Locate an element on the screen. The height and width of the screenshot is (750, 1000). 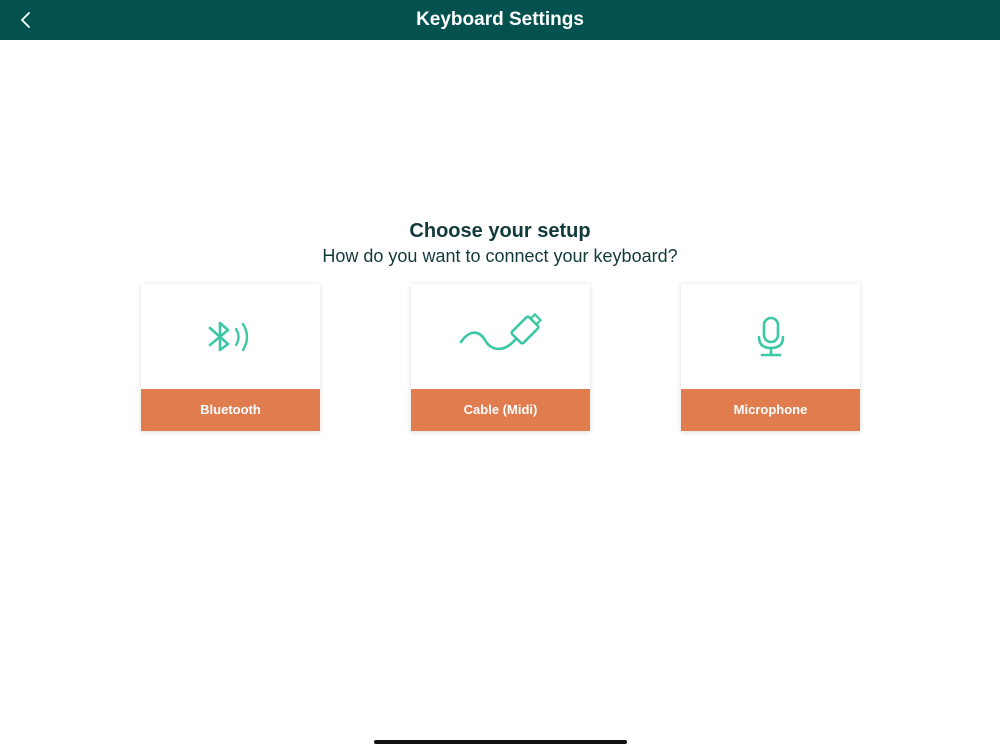
microphone-icon is located at coordinates (770, 336).